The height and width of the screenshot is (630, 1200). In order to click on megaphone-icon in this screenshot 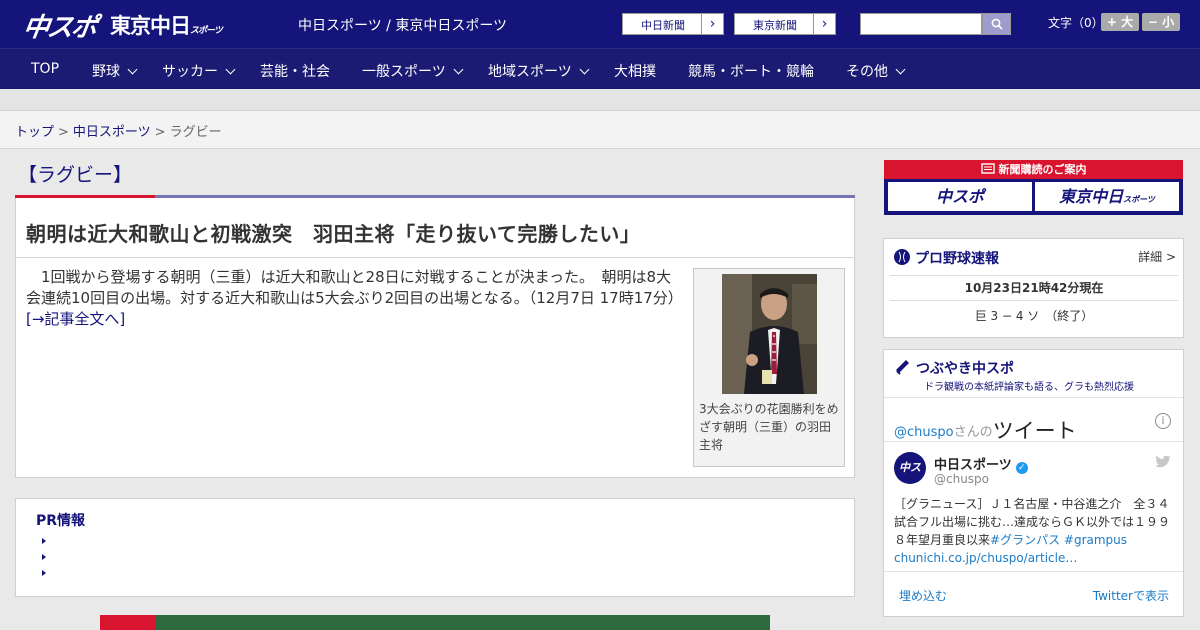, I will do `click(902, 367)`.